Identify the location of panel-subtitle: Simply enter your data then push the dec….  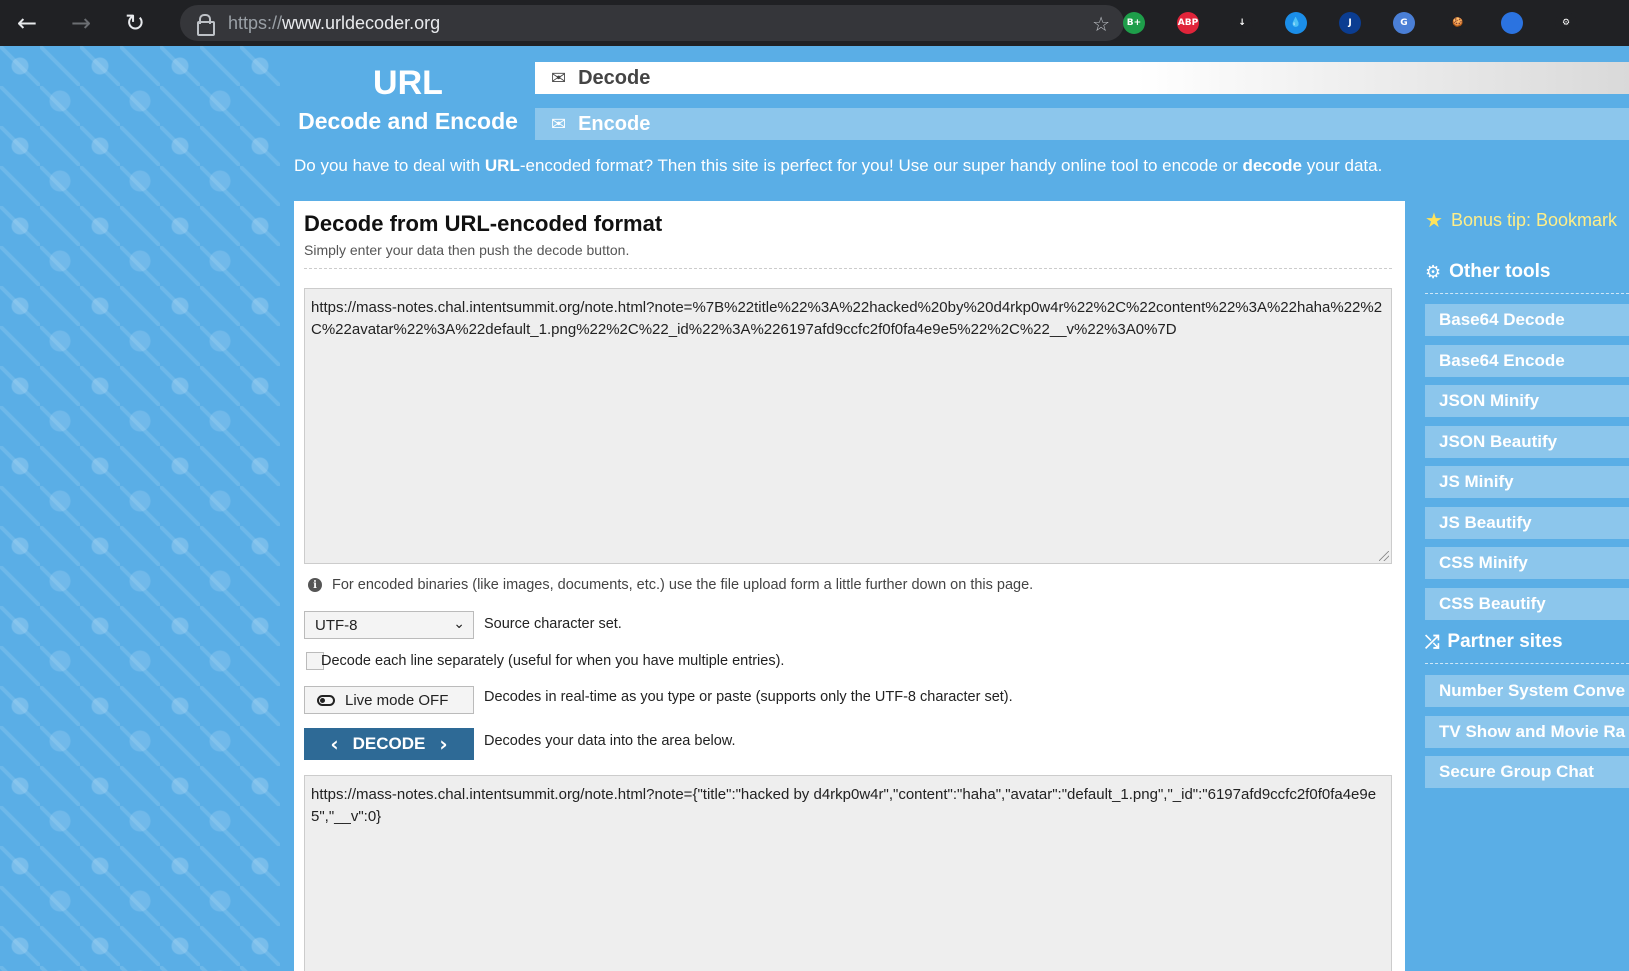
(467, 250).